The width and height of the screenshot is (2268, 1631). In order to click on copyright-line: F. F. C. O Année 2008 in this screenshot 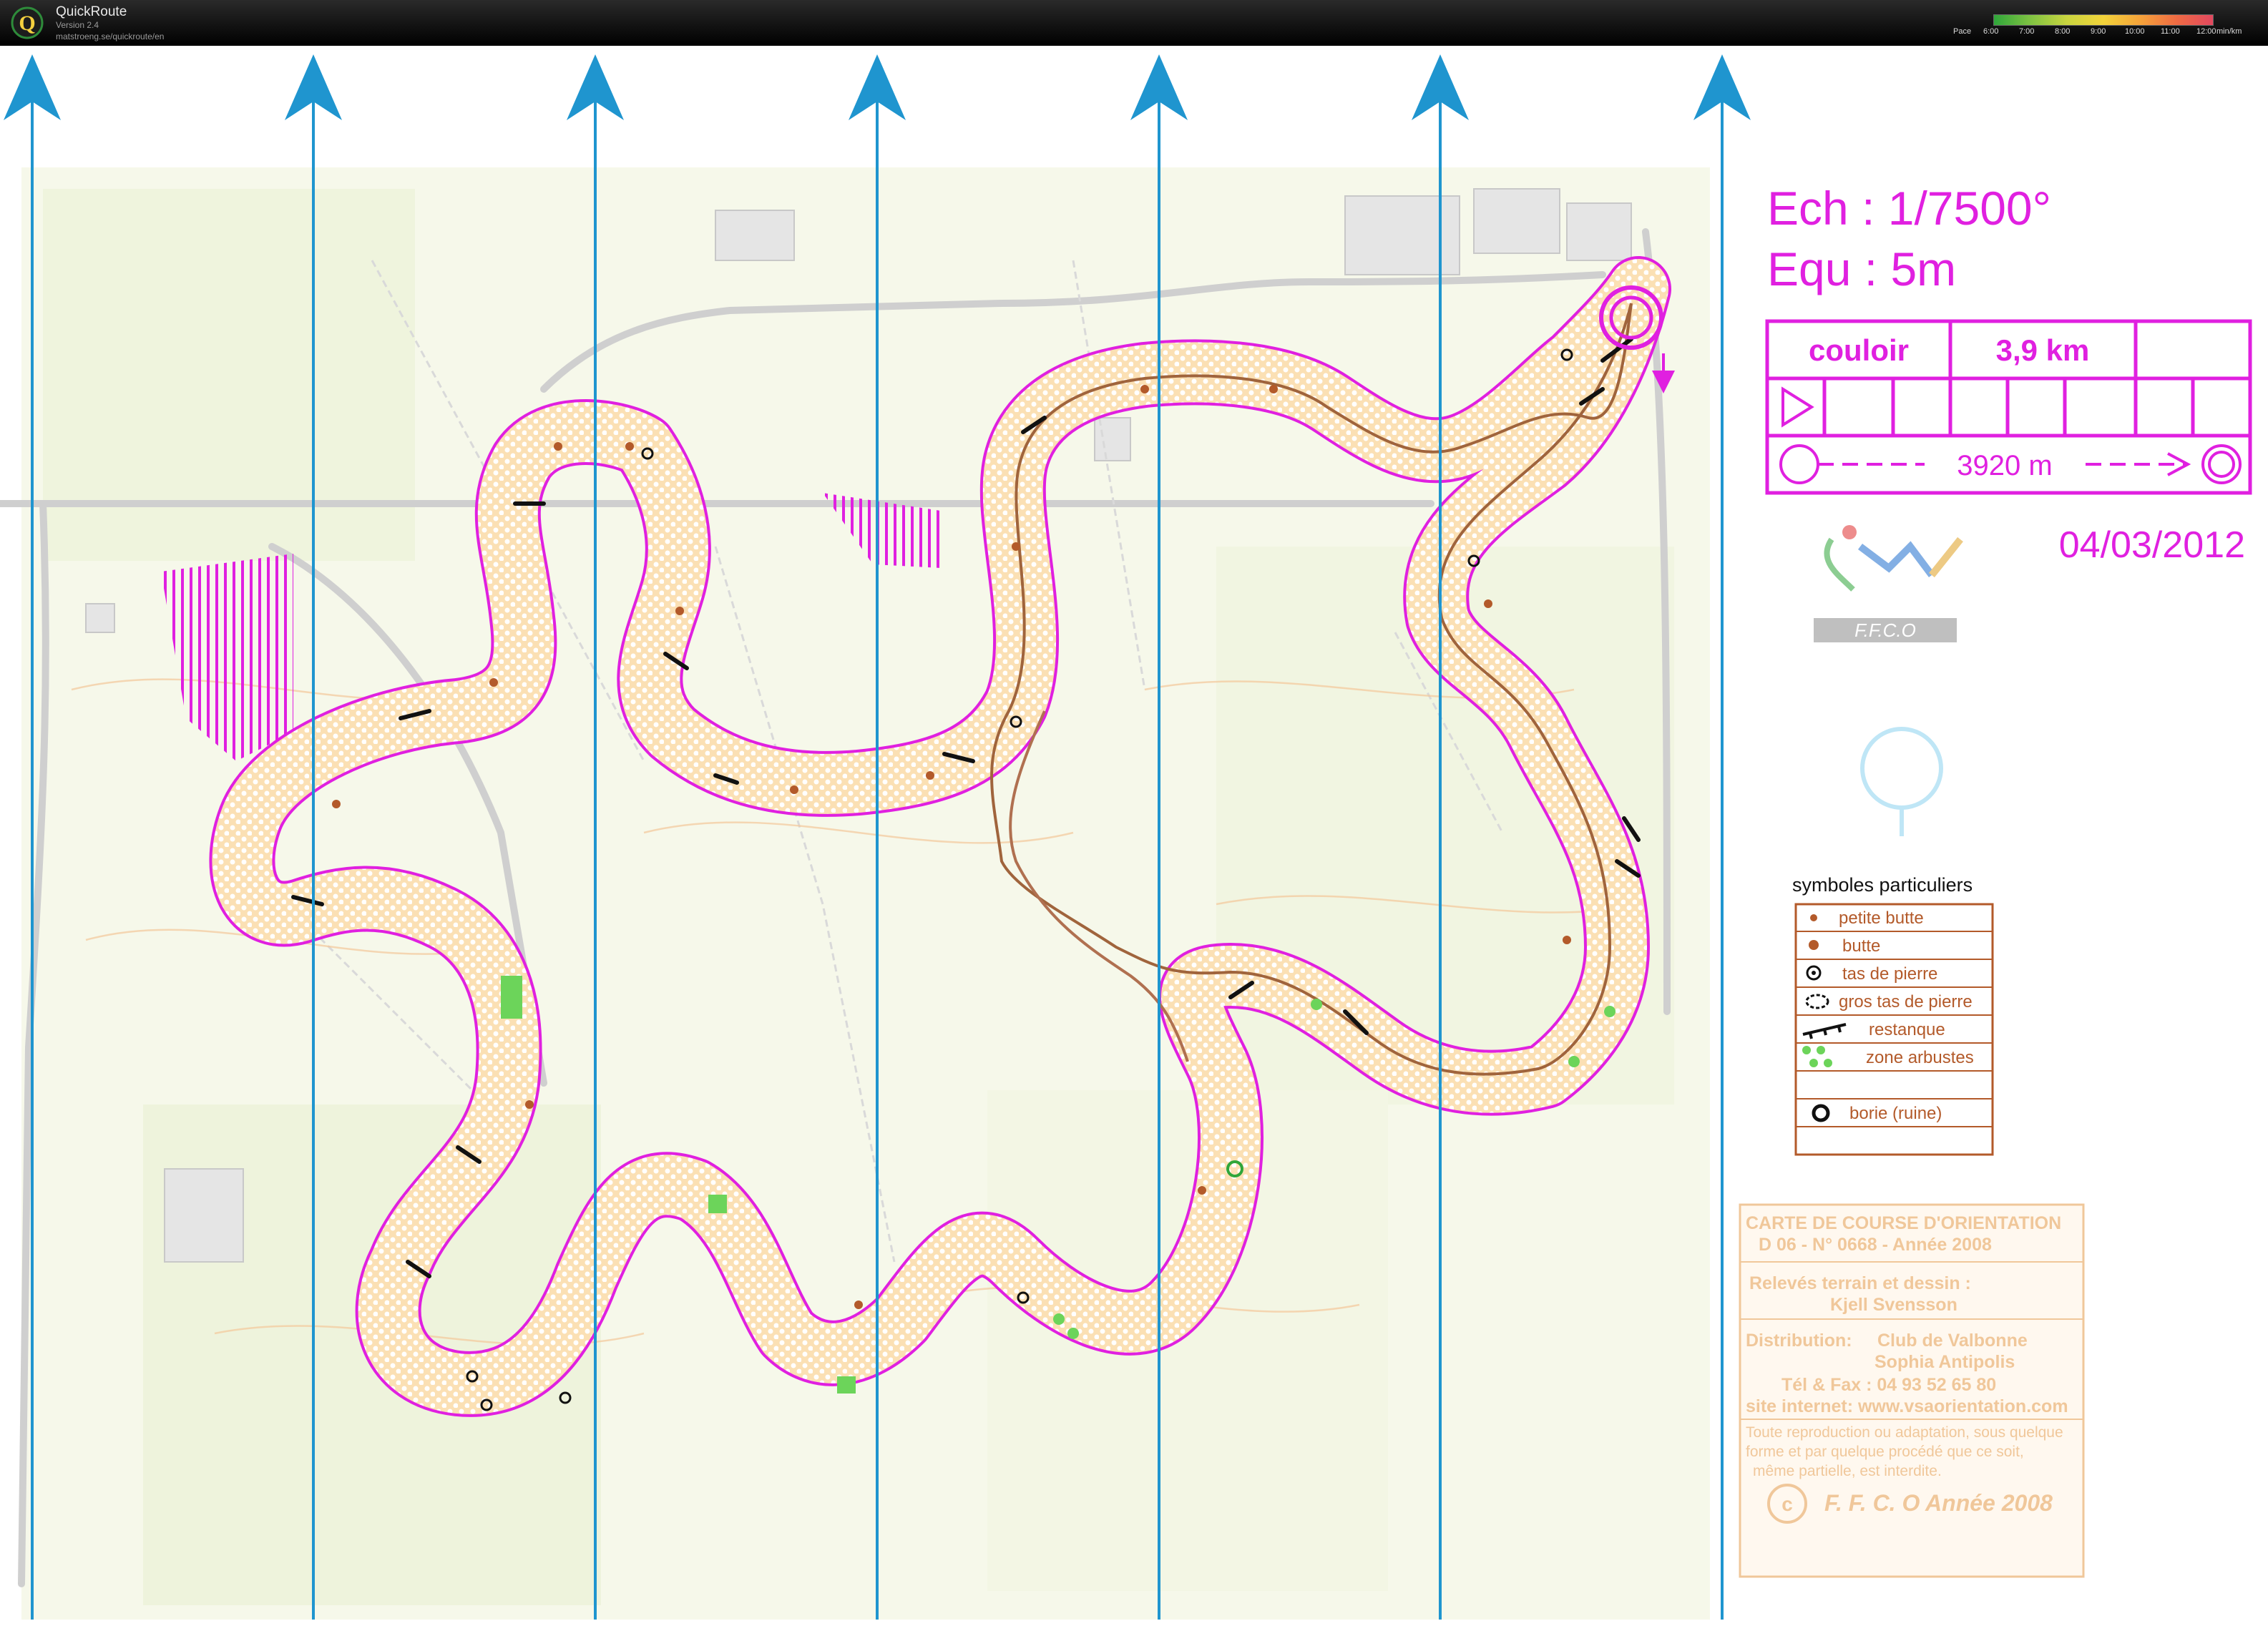, I will do `click(1938, 1503)`.